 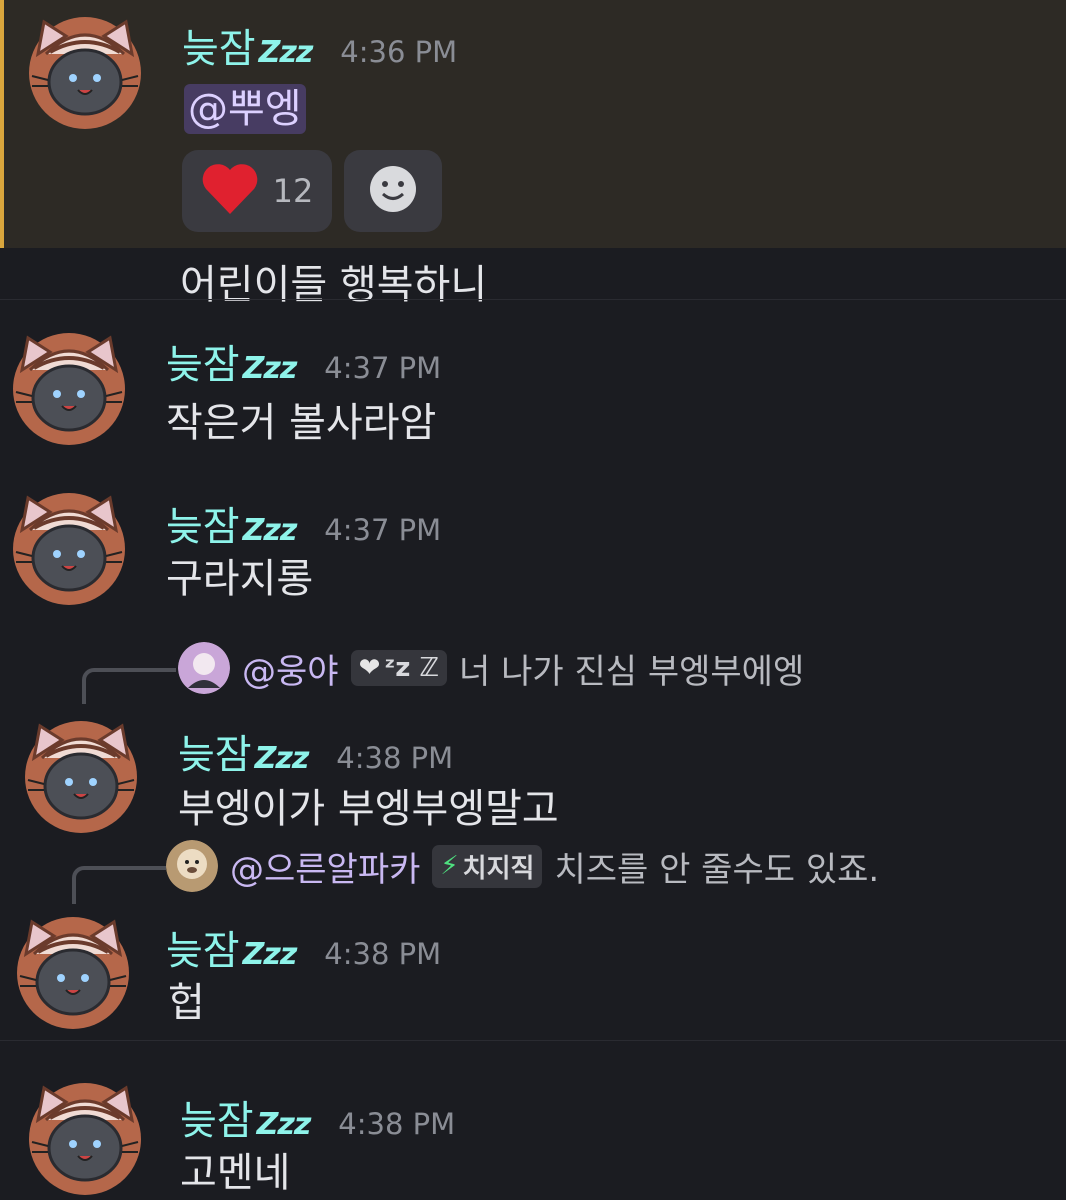 What do you see at coordinates (290, 668) in the screenshot?
I see `reply-username: @웅야` at bounding box center [290, 668].